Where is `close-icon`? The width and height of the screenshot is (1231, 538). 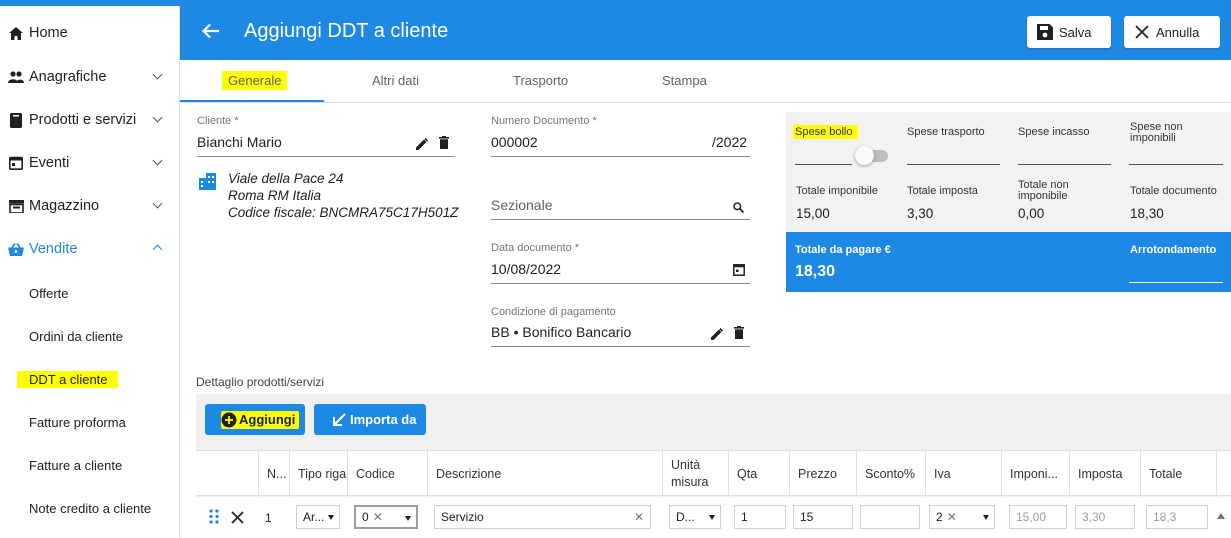
close-icon is located at coordinates (1142, 32).